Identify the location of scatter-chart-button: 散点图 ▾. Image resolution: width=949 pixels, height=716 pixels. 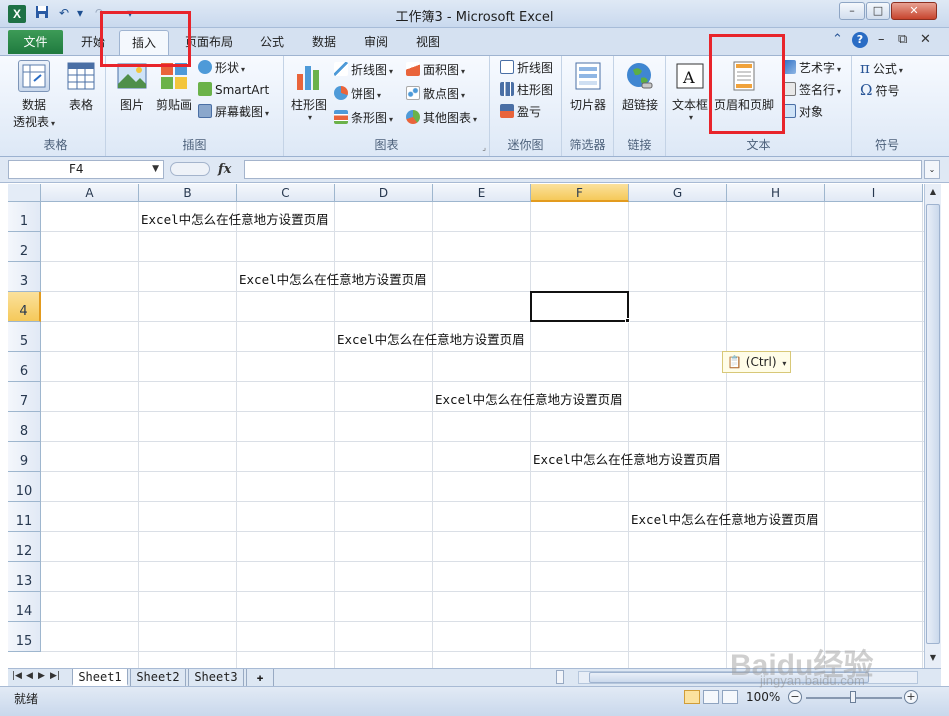
(435, 94).